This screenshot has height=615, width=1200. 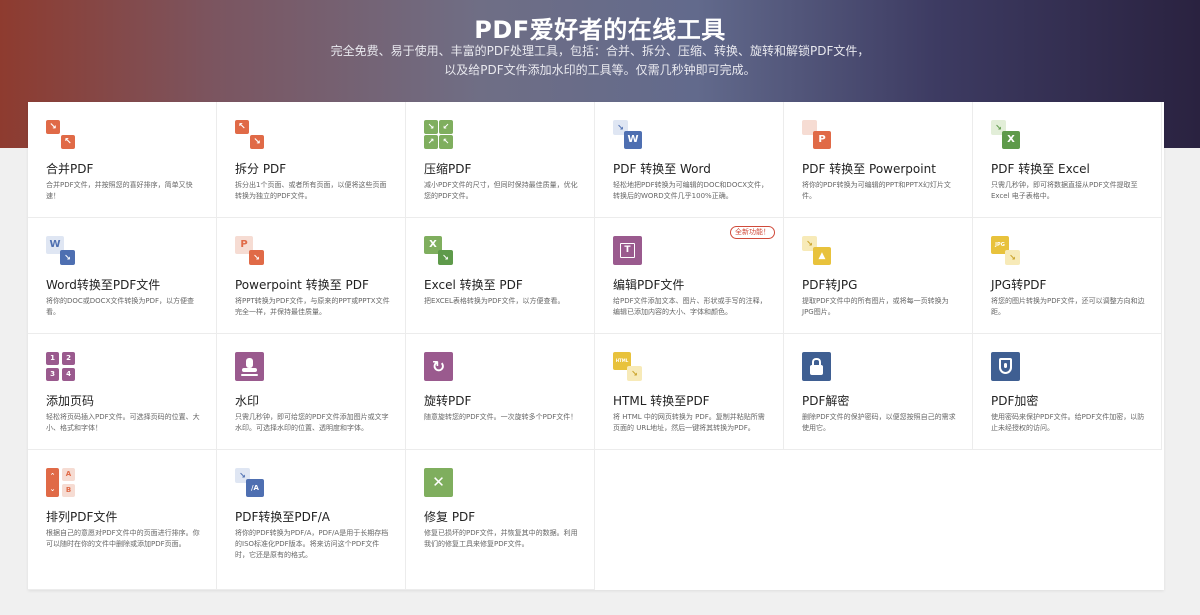 I want to click on excel-to-pdf-icon: X ↘, so click(x=438, y=250).